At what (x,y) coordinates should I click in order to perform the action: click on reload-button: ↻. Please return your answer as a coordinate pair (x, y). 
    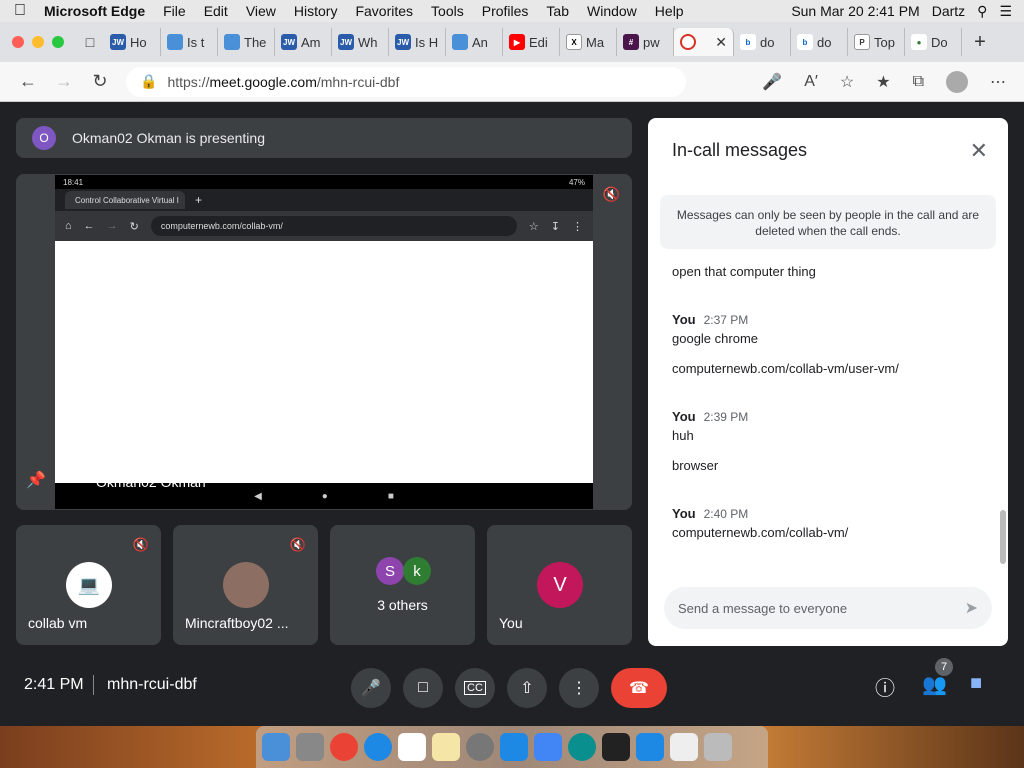
    Looking at the image, I should click on (100, 81).